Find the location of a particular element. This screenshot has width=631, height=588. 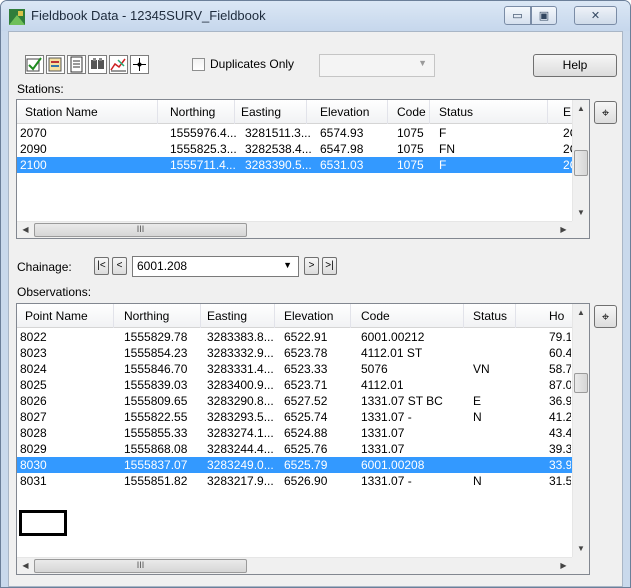

duplicates-only-label: Duplicates Only is located at coordinates (252, 64).